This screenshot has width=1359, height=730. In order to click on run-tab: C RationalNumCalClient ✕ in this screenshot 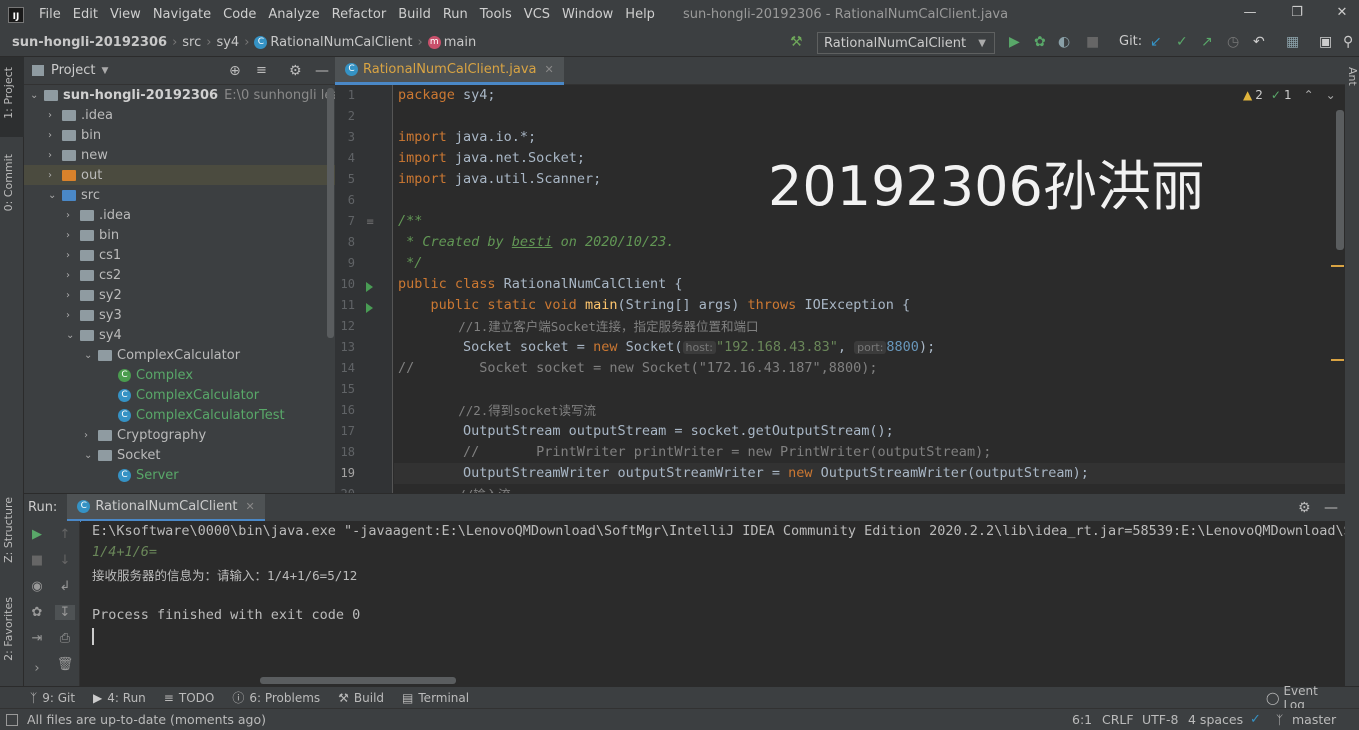, I will do `click(166, 507)`.